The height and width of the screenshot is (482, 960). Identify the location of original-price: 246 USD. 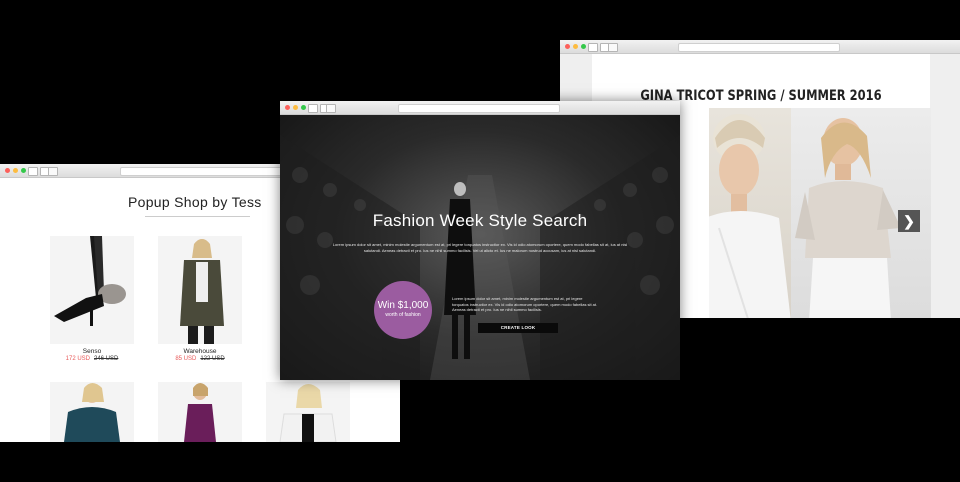
(106, 359).